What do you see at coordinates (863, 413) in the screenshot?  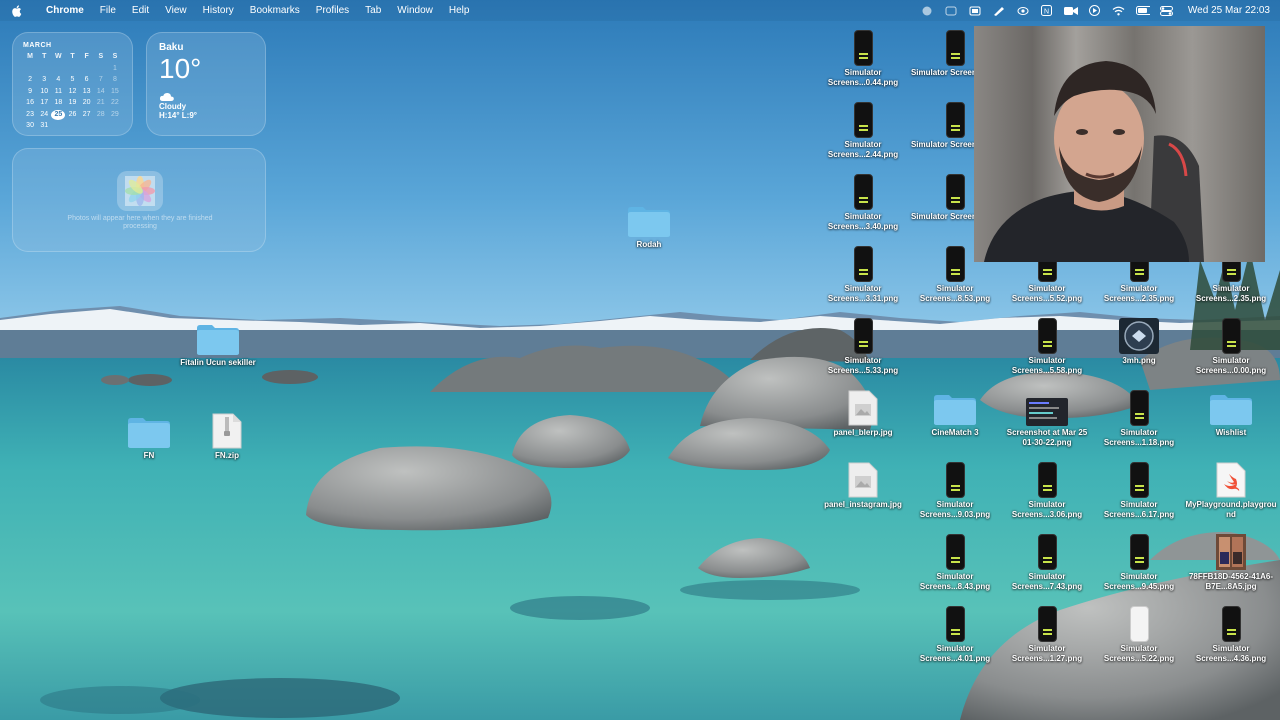 I see `desktop-file-item: panel_blerp.jpg` at bounding box center [863, 413].